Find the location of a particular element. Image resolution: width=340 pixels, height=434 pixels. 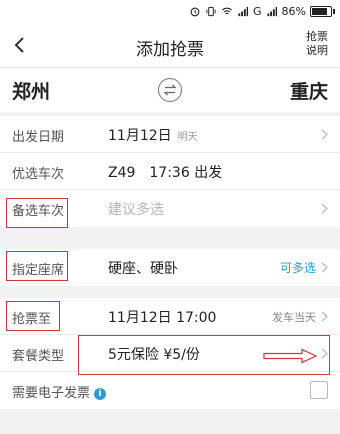

status-icons: G 86% is located at coordinates (262, 11).